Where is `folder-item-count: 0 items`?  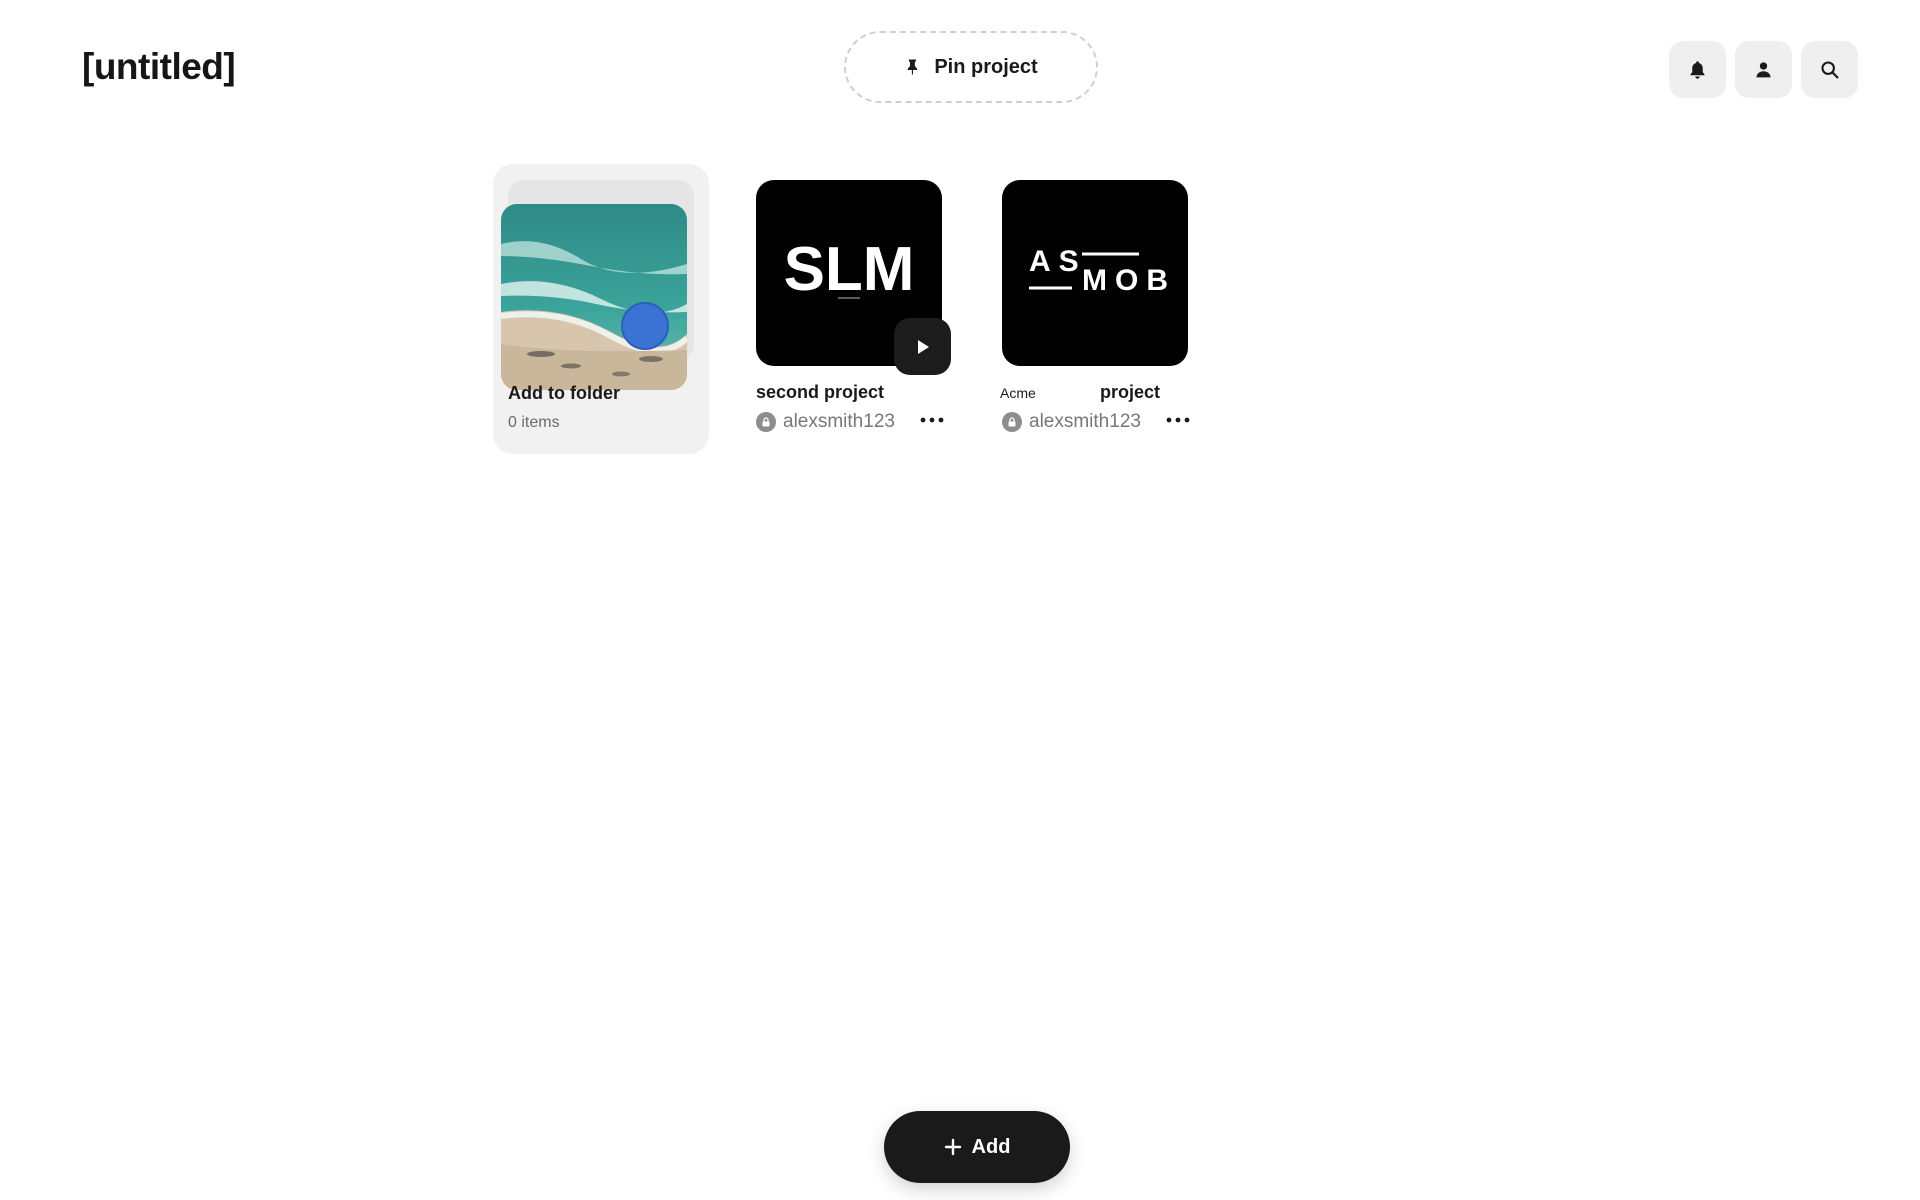 folder-item-count: 0 items is located at coordinates (534, 422).